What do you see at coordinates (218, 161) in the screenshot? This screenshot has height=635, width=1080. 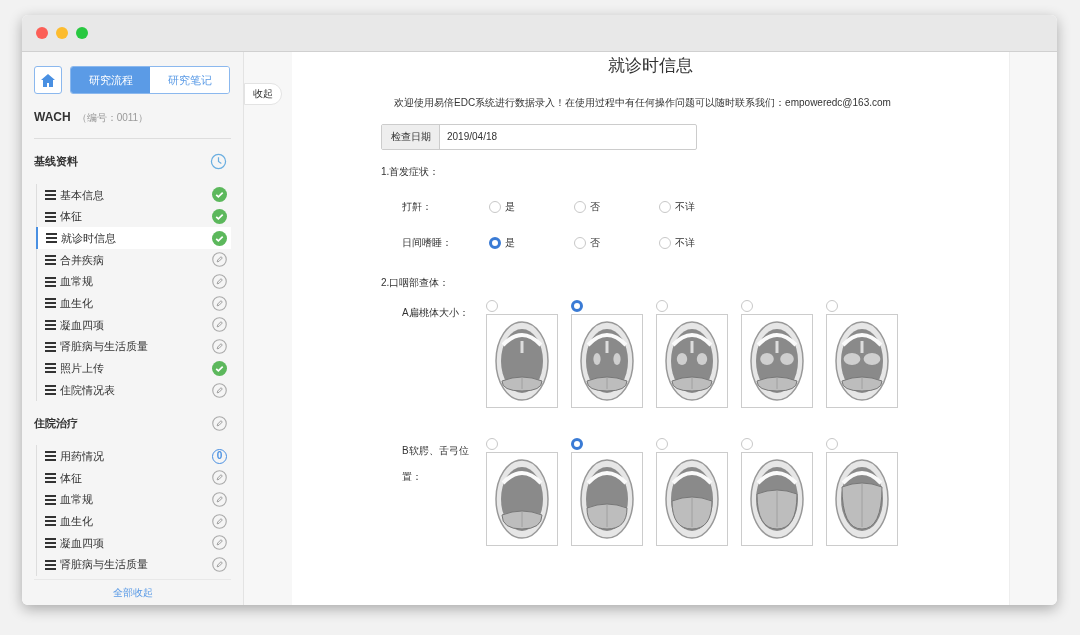 I see `clock-icon` at bounding box center [218, 161].